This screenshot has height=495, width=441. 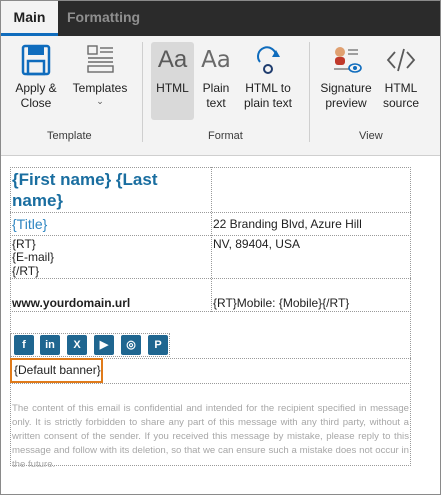 What do you see at coordinates (287, 224) in the screenshot?
I see `address-line-1: 22 Branding Blvd, Azure Hill` at bounding box center [287, 224].